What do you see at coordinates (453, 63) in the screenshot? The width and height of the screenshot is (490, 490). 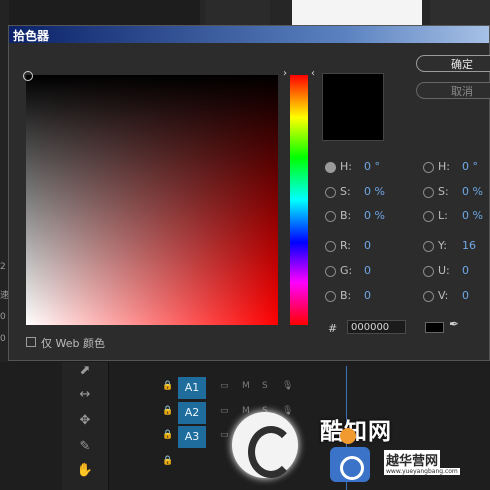 I see `ok-button: 确定` at bounding box center [453, 63].